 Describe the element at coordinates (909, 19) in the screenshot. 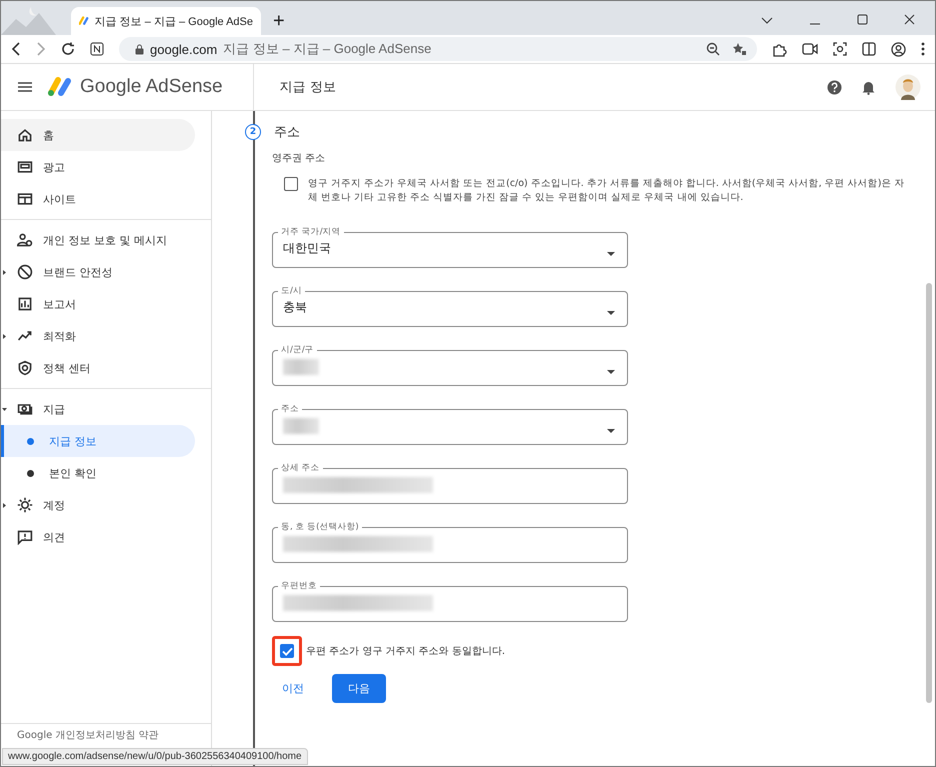

I see `close-icon` at that location.